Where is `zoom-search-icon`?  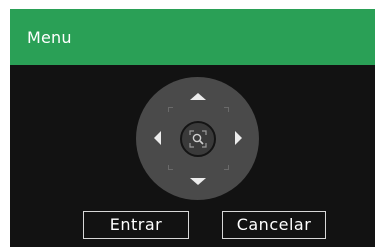 zoom-search-icon is located at coordinates (198, 139).